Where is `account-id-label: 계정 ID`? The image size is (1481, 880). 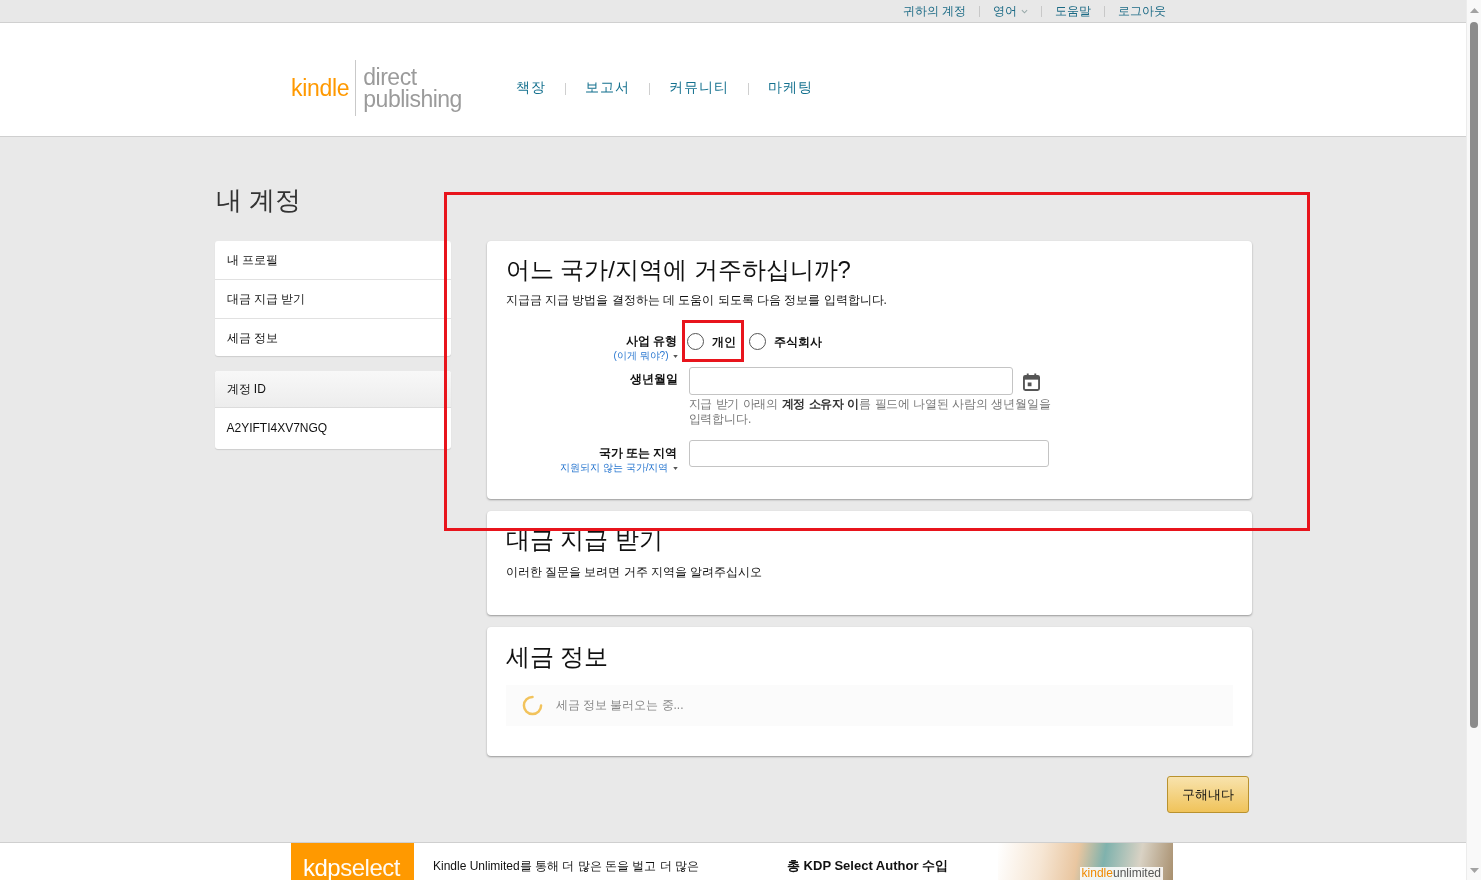
account-id-label: 계정 ID is located at coordinates (332, 389).